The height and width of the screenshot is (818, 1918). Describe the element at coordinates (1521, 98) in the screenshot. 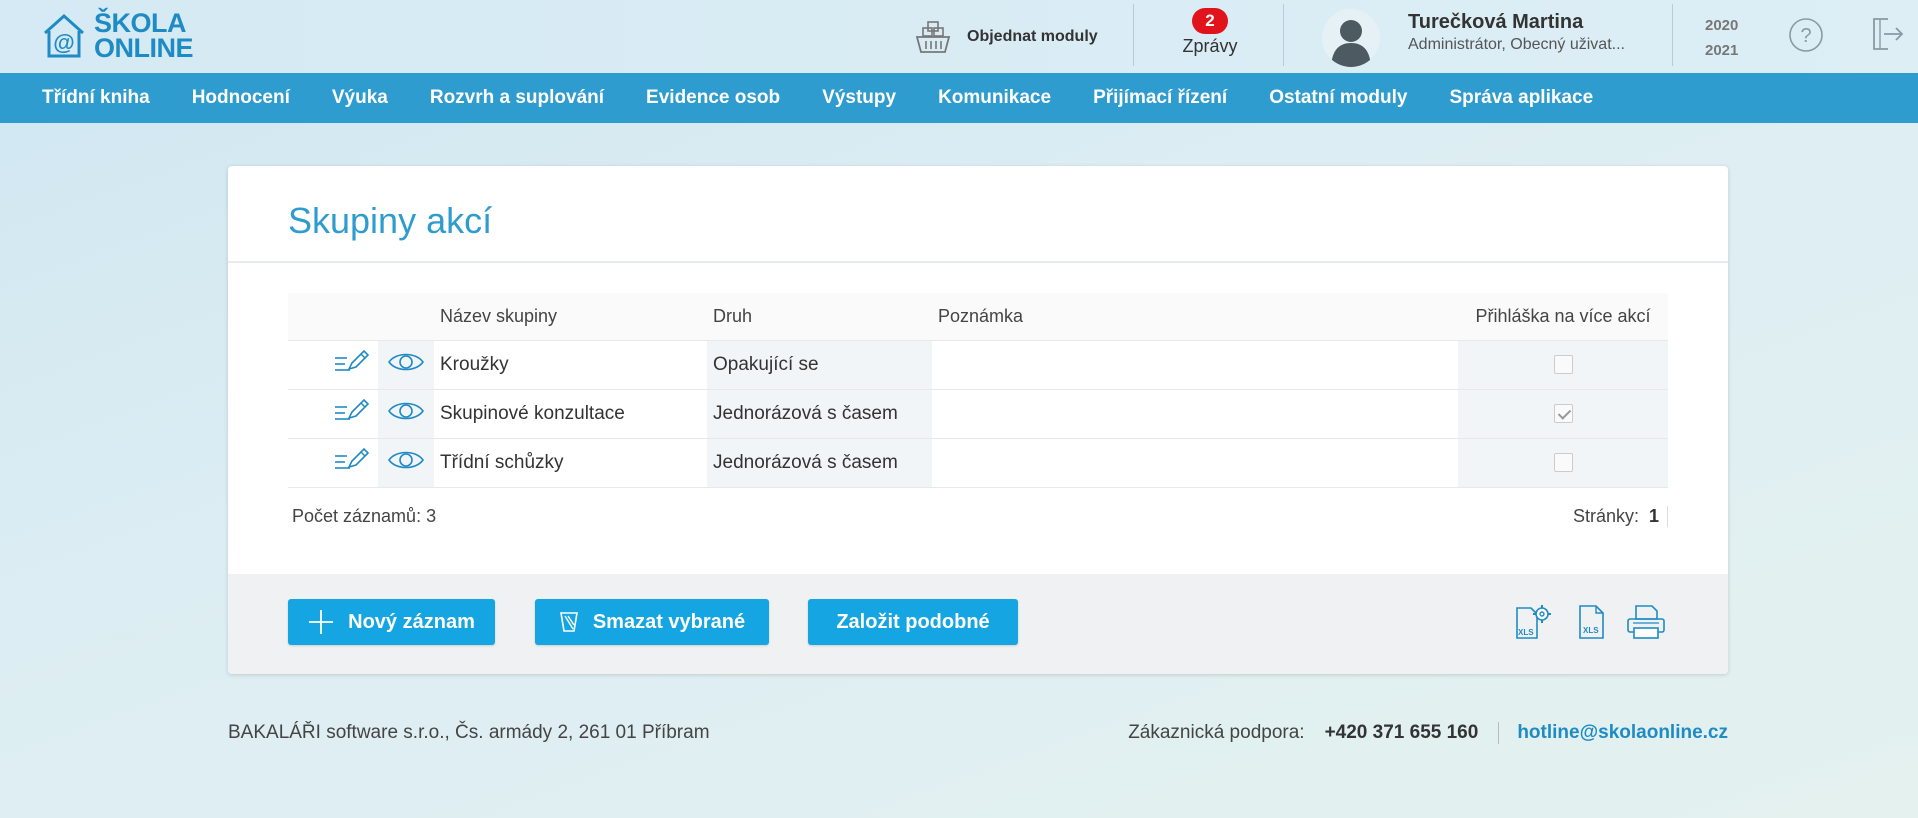

I see `nav-item-sprava-aplikace: Správa aplikace` at that location.